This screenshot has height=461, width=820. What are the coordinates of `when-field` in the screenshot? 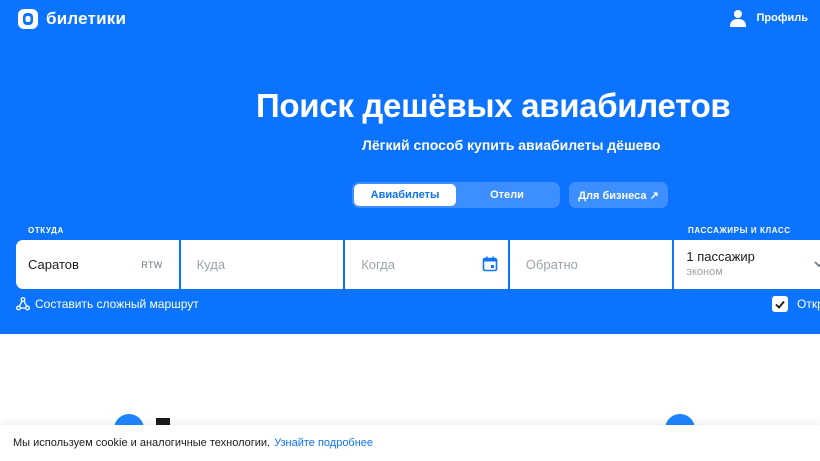 It's located at (426, 264).